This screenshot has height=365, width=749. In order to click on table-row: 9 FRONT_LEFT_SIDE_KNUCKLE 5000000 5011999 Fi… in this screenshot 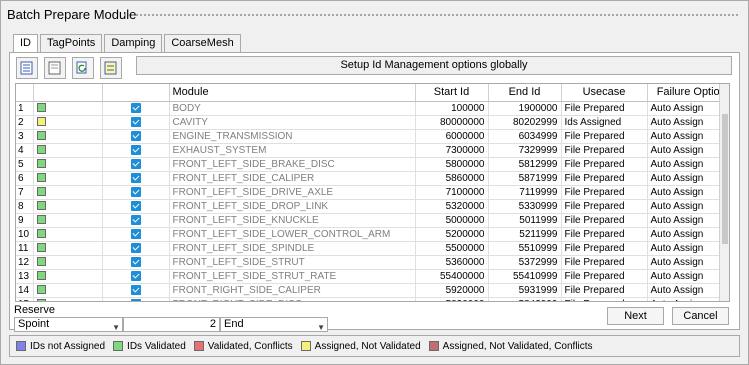, I will do `click(372, 220)`.